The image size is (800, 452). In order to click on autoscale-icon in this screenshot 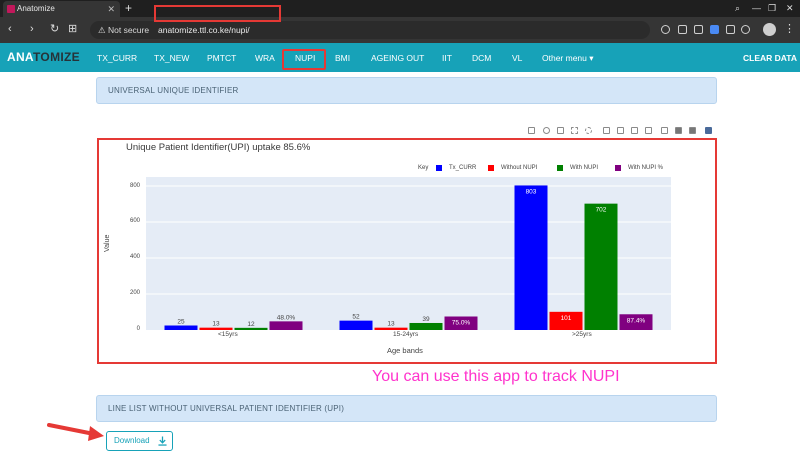, I will do `click(634, 130)`.